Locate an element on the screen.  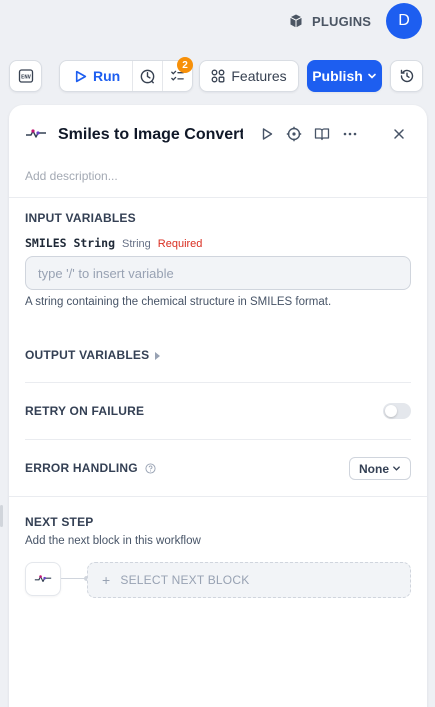
more-options-button is located at coordinates (350, 134).